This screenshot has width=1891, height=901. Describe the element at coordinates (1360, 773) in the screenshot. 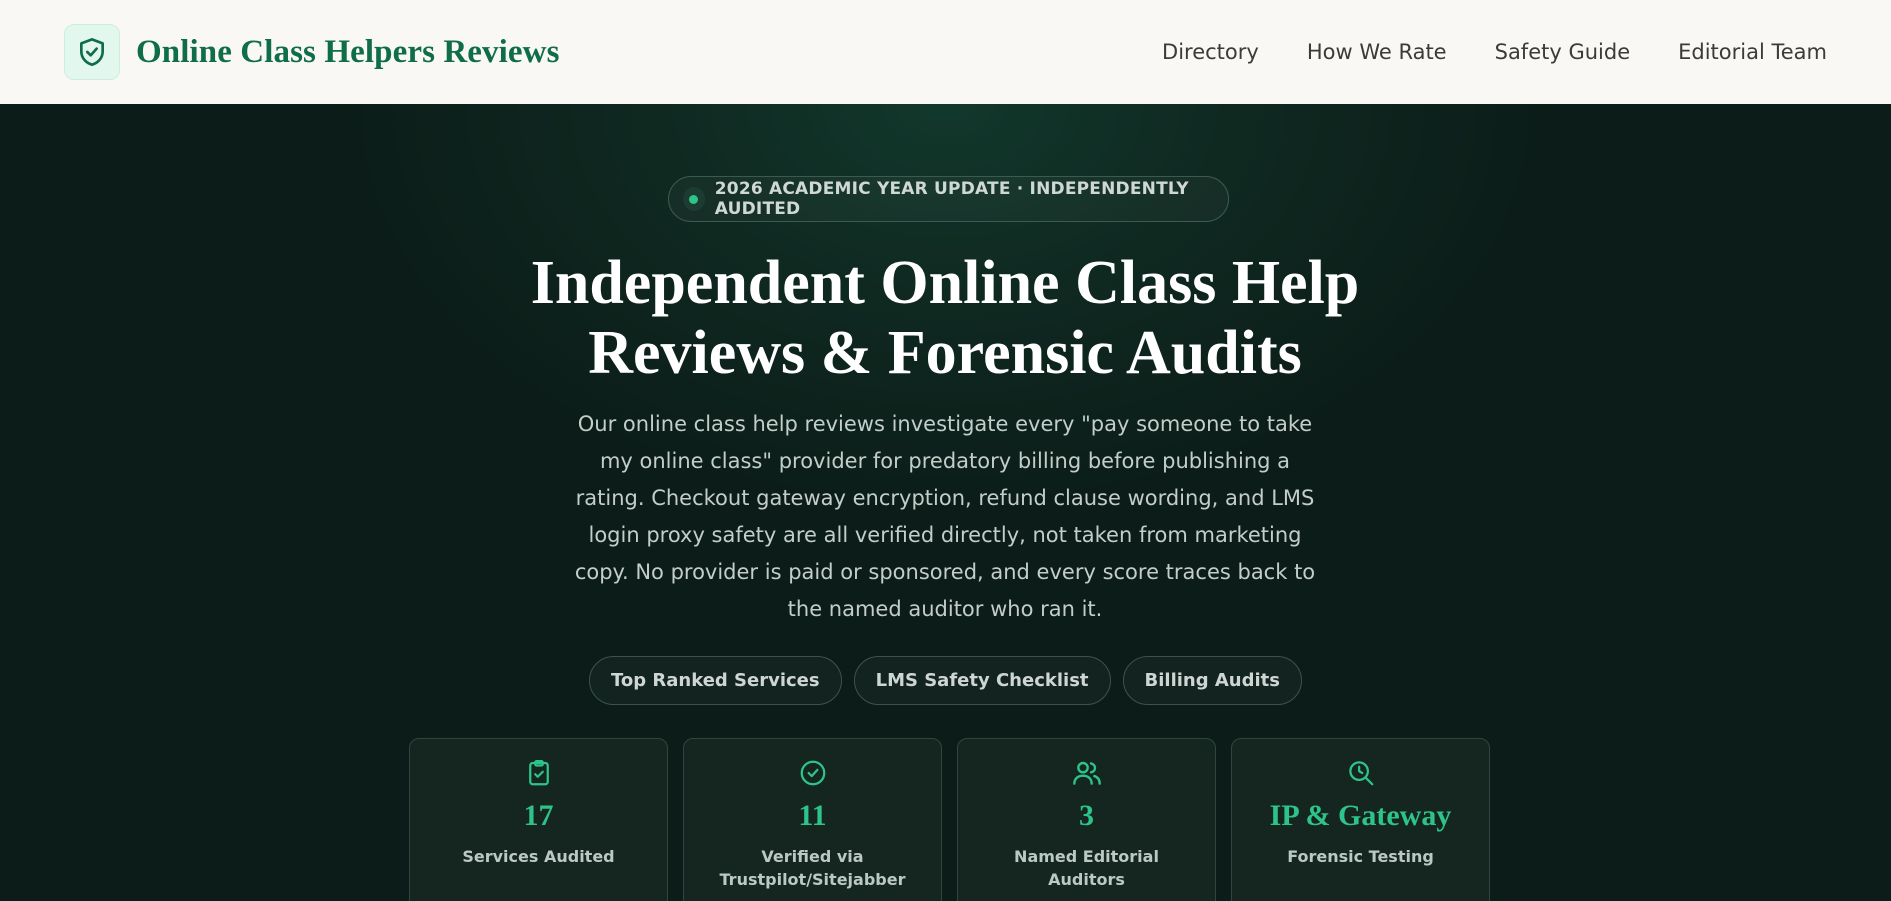

I see `search-clock-icon` at that location.